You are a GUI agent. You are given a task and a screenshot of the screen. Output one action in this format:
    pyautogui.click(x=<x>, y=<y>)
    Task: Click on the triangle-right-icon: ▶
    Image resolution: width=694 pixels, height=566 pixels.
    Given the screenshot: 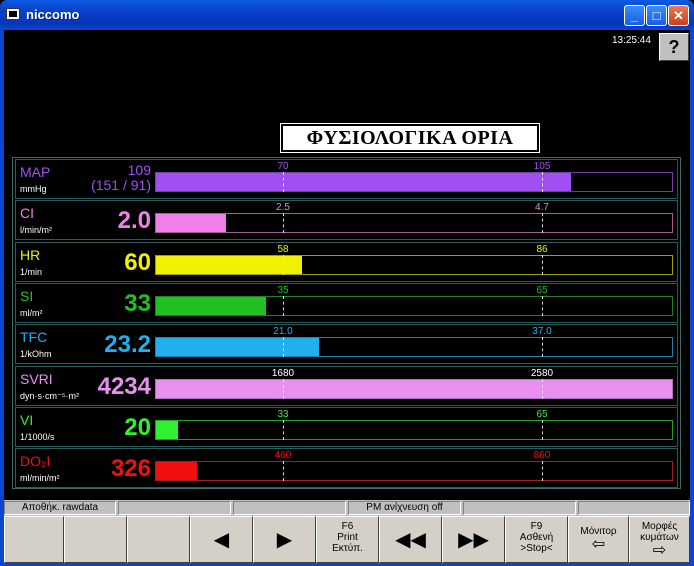 What is the action you would take?
    pyautogui.click(x=284, y=540)
    